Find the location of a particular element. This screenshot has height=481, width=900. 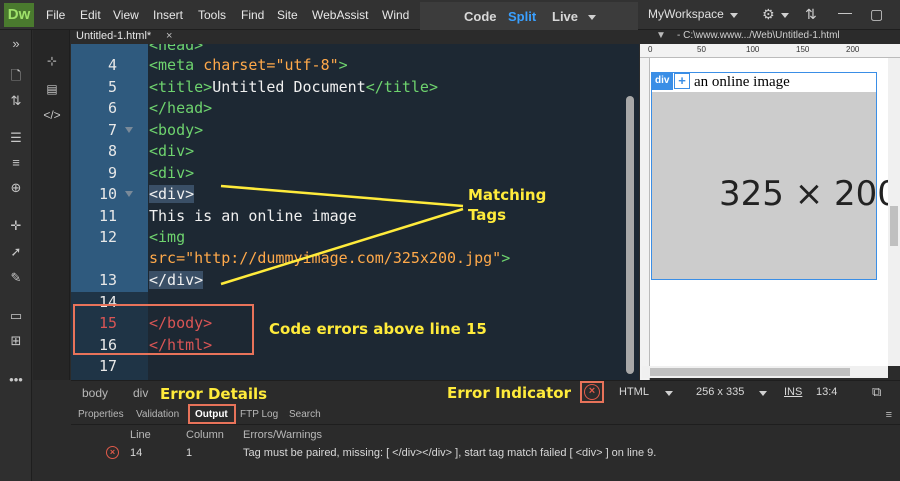

pointer-icon: ➚ is located at coordinates (16, 252).